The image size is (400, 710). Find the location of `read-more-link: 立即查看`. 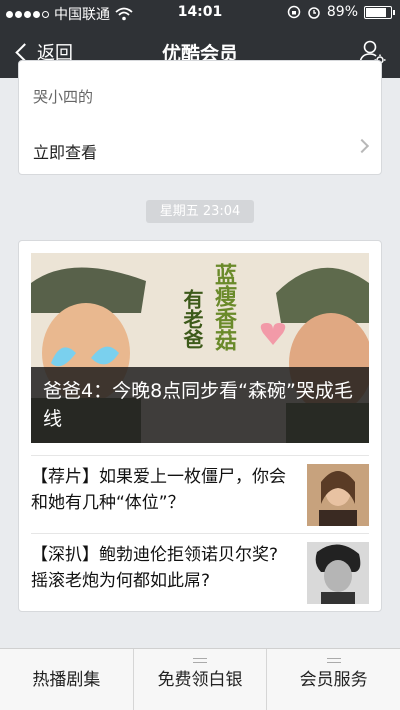

read-more-link: 立即查看 is located at coordinates (65, 151).